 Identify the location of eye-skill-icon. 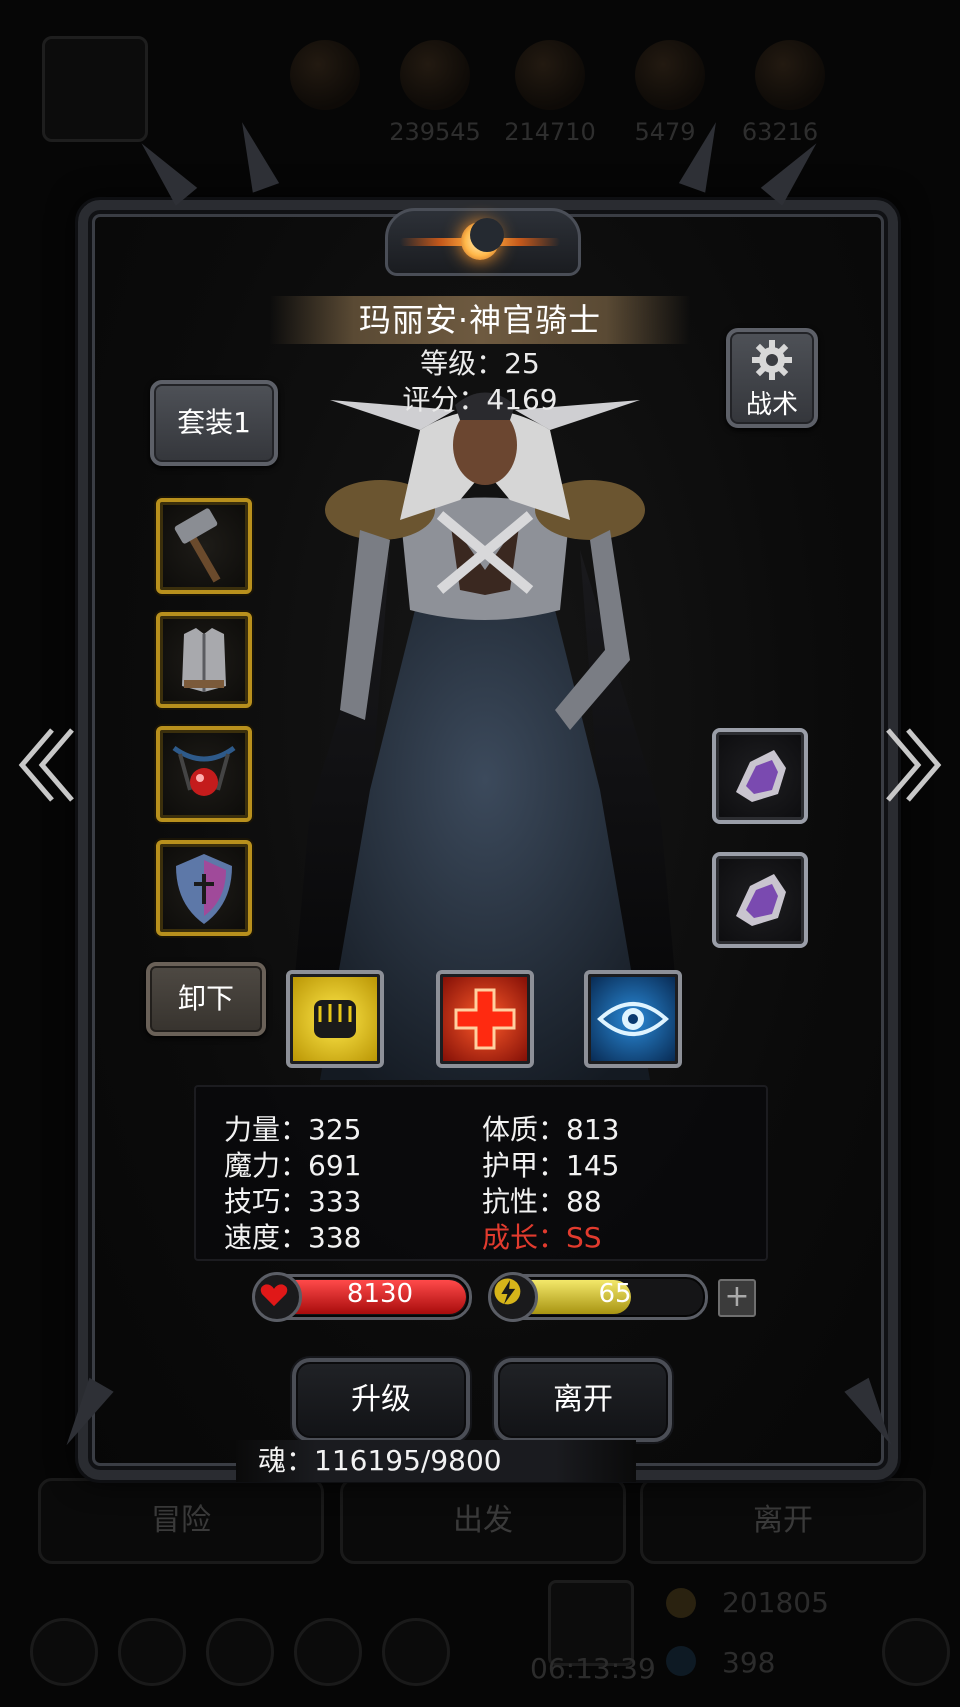
(633, 1019).